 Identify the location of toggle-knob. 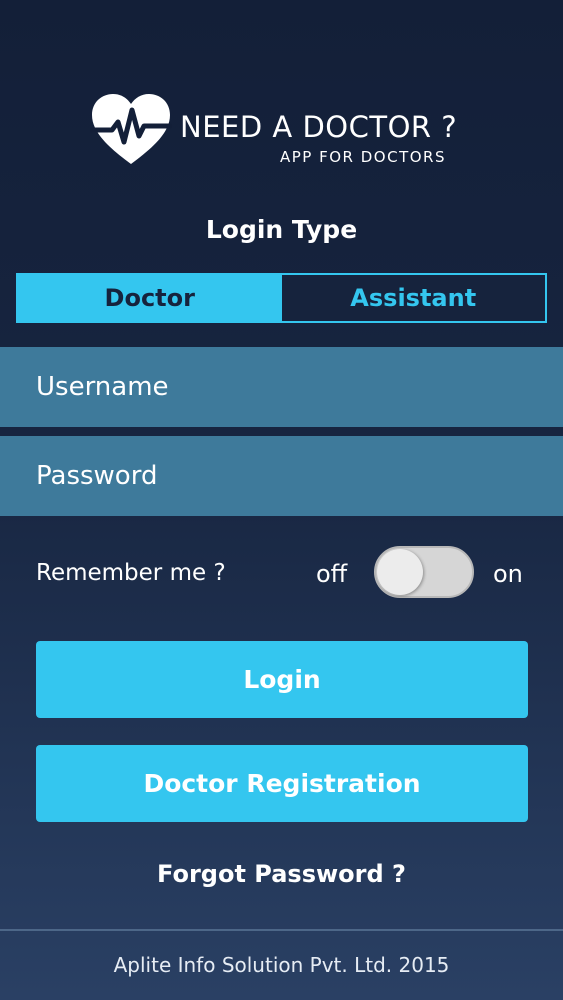
(400, 572).